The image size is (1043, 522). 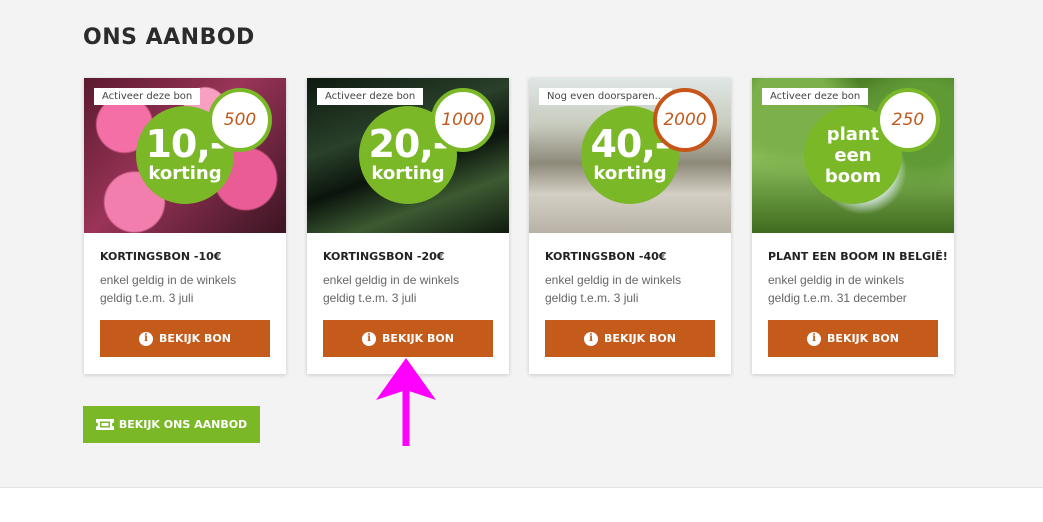 I want to click on section-title: ONS AANBOD, so click(x=169, y=37).